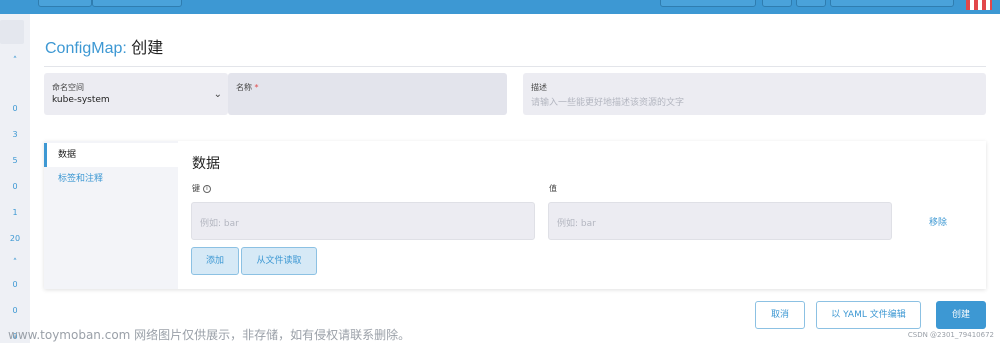  What do you see at coordinates (219, 224) in the screenshot?
I see `key-input-placeholder: 例如: bar` at bounding box center [219, 224].